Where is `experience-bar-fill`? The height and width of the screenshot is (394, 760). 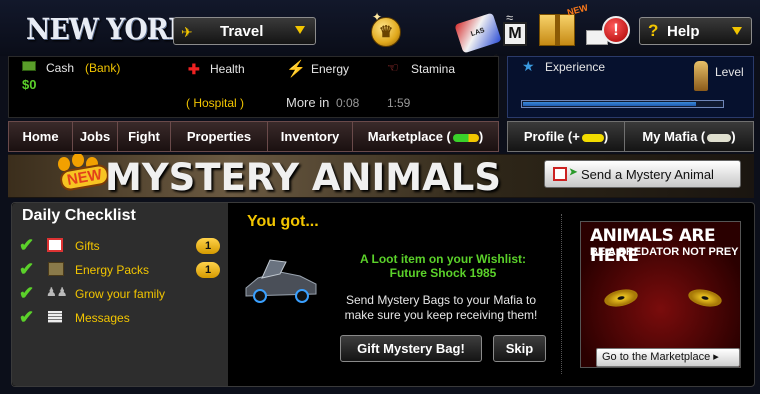 experience-bar-fill is located at coordinates (609, 104).